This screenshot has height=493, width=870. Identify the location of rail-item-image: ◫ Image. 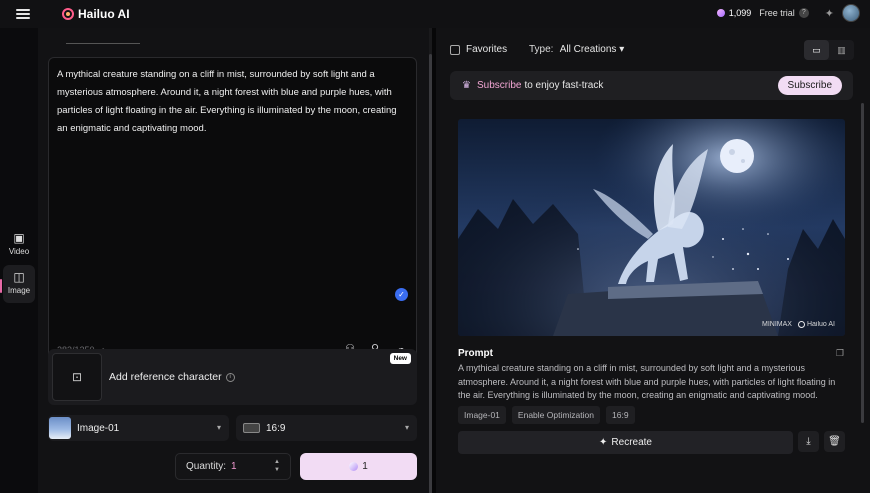
(19, 284).